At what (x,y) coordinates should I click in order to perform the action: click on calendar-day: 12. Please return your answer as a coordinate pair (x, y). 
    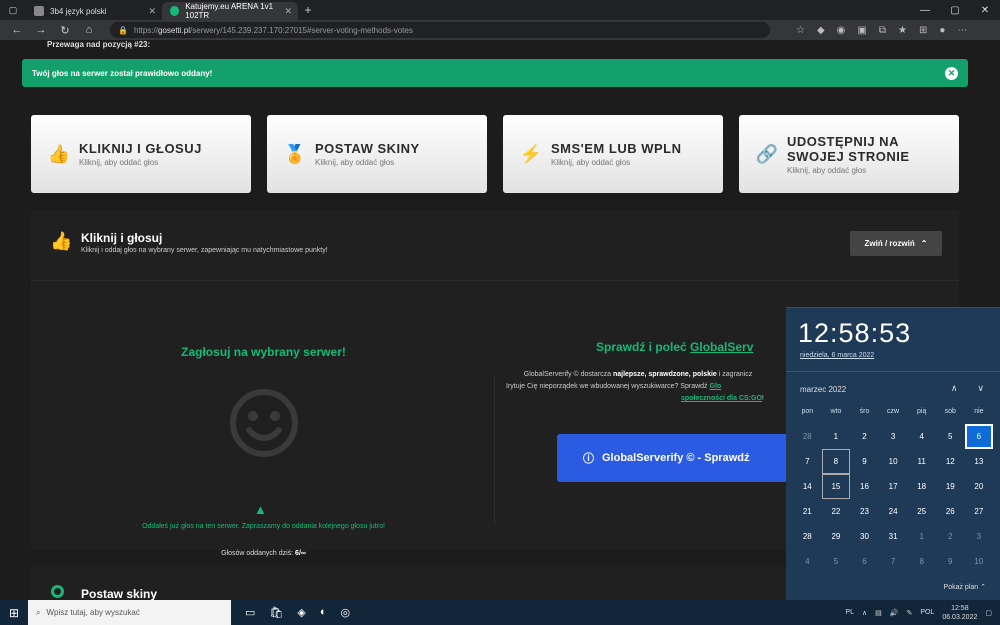
    Looking at the image, I should click on (950, 461).